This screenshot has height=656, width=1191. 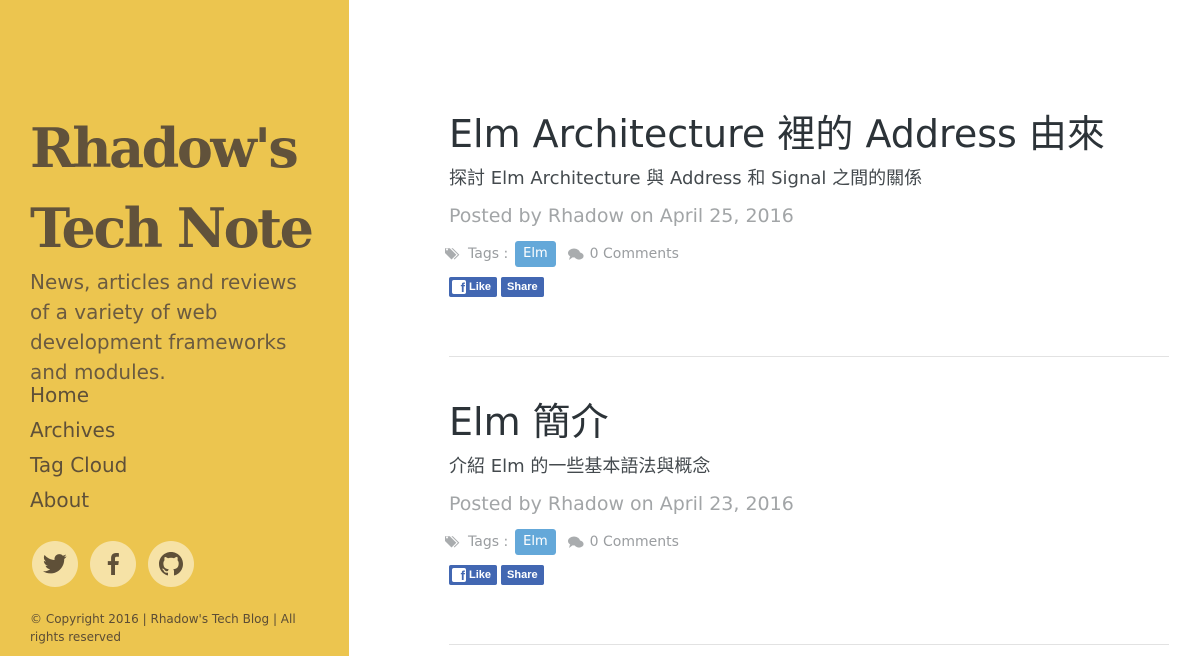 I want to click on nav-item-tag-cloud: Tag Cloud, so click(x=78, y=465).